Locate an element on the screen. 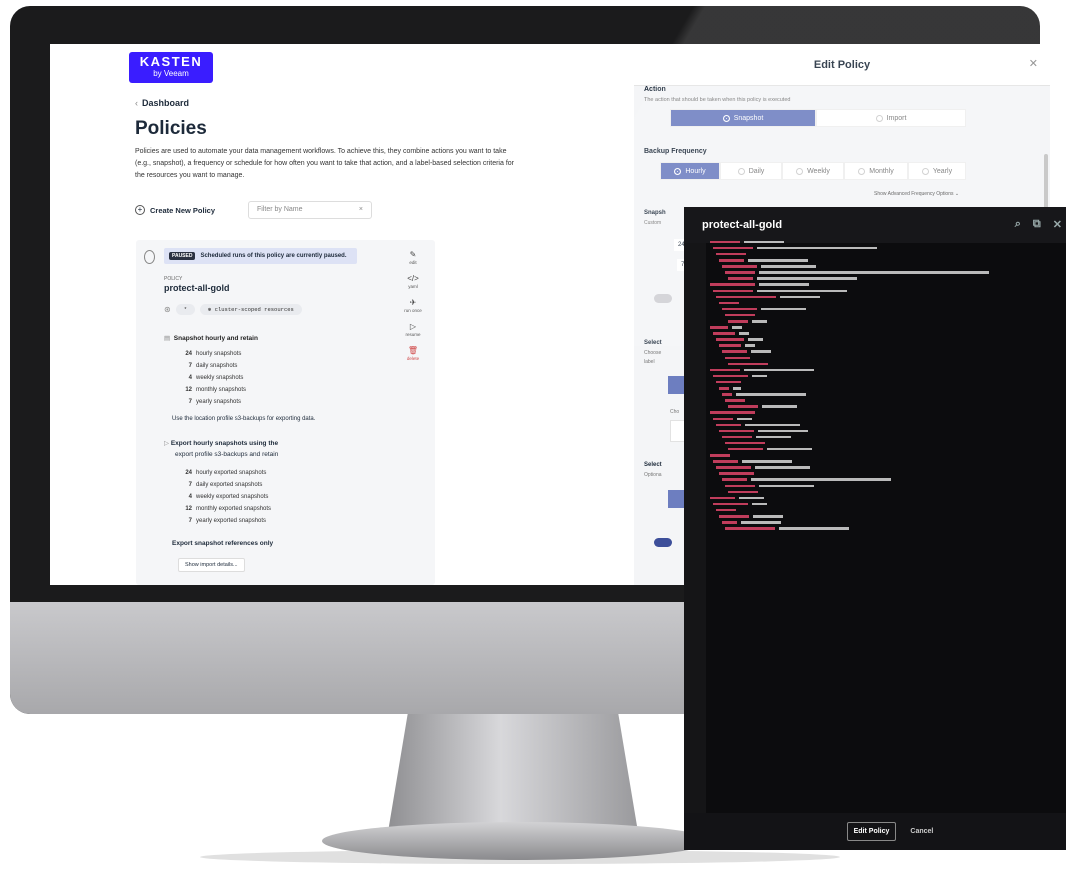 Image resolution: width=1066 pixels, height=870 pixels. retention-label: daily snapshots is located at coordinates (217, 366).